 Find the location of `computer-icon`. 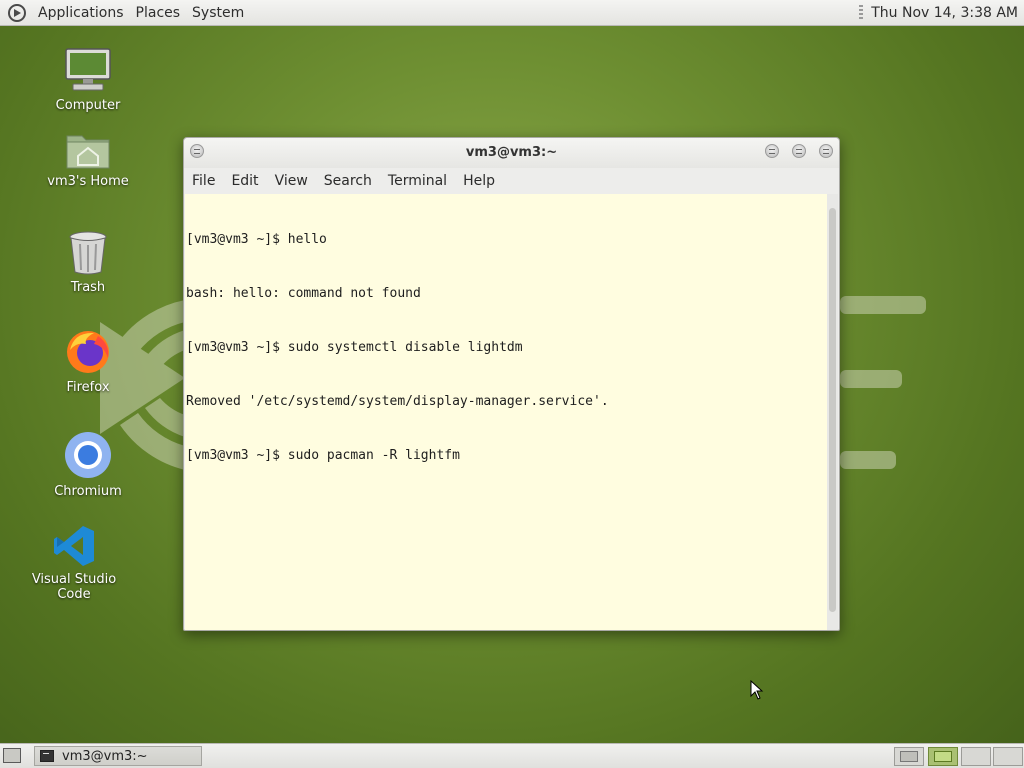

computer-icon is located at coordinates (88, 69).